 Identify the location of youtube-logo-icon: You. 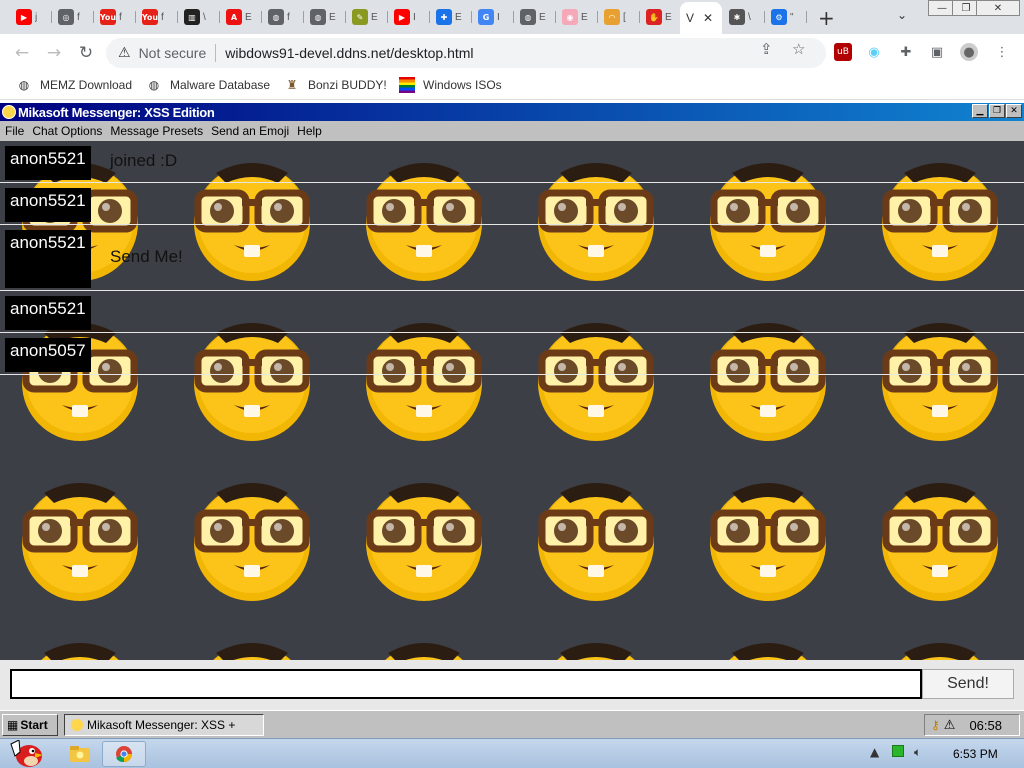
(108, 17).